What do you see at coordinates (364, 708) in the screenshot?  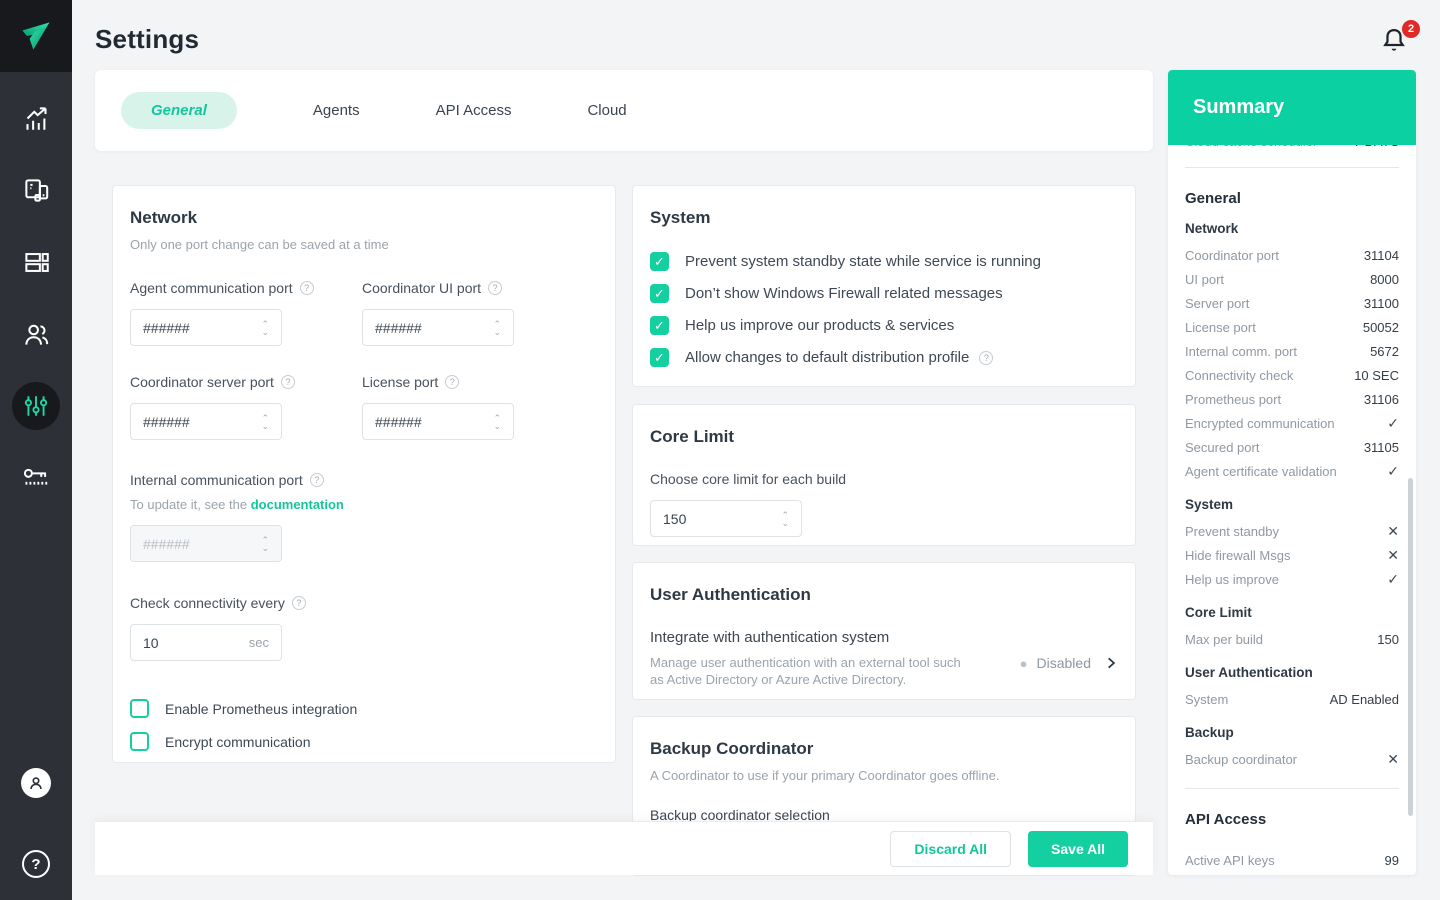 I see `prometheus-checkbox-row: Enable Prometheus integration` at bounding box center [364, 708].